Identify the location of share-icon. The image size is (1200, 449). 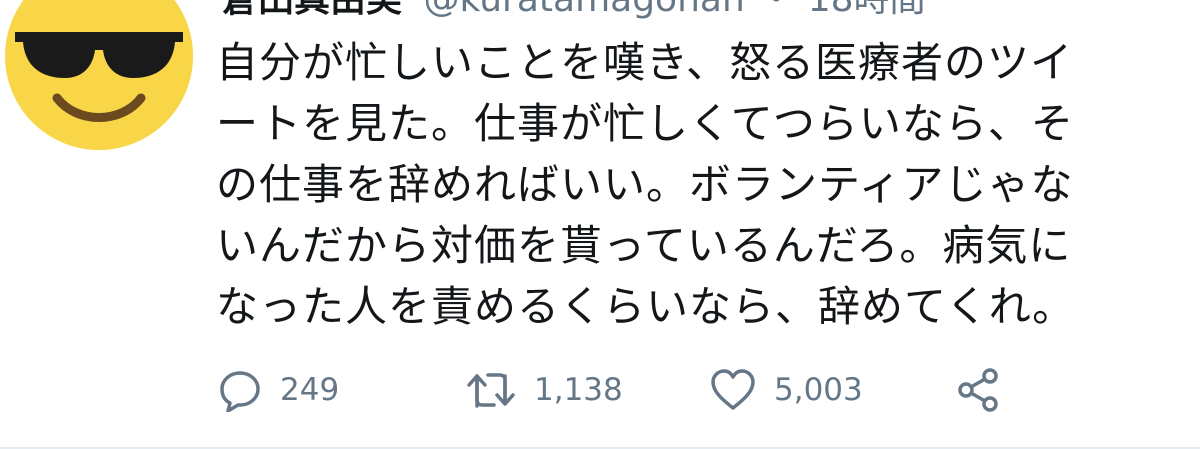
(978, 390).